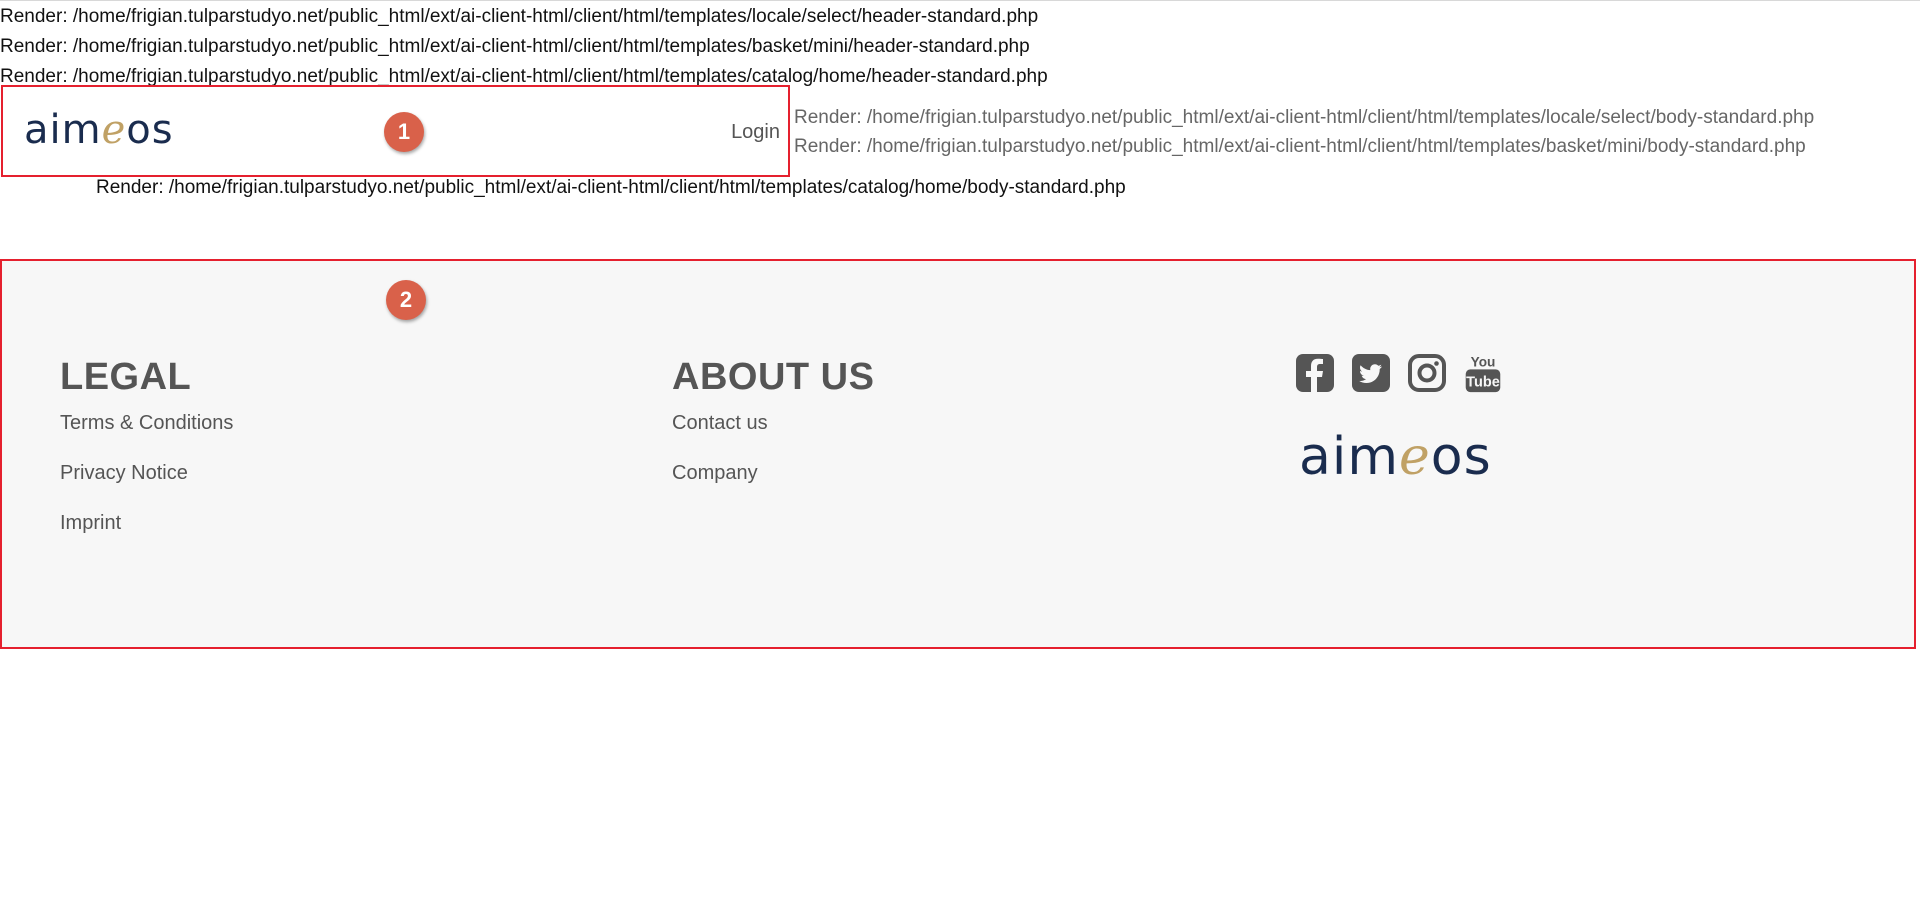 The image size is (1920, 902). I want to click on contact-link: Contact us, so click(773, 423).